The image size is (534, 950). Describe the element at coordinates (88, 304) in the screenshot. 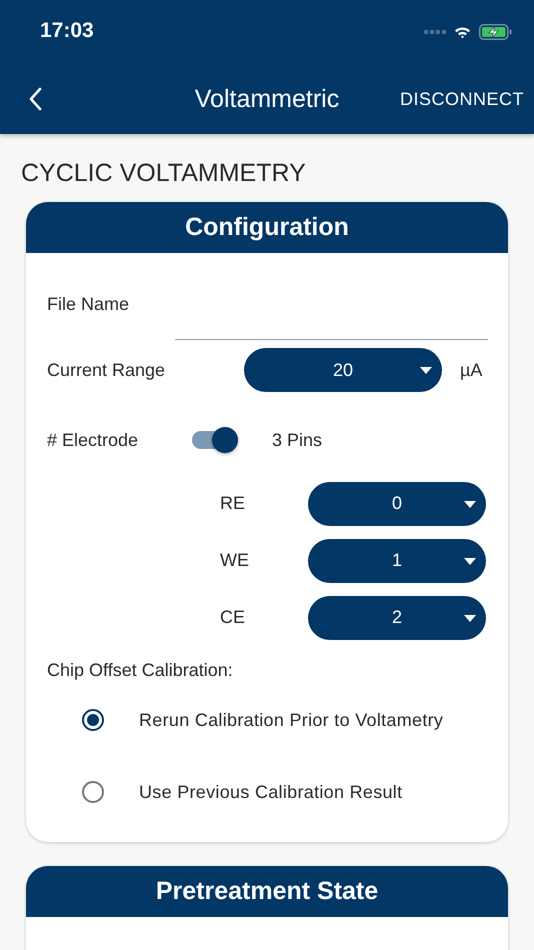

I see `field-label: File Name` at that location.